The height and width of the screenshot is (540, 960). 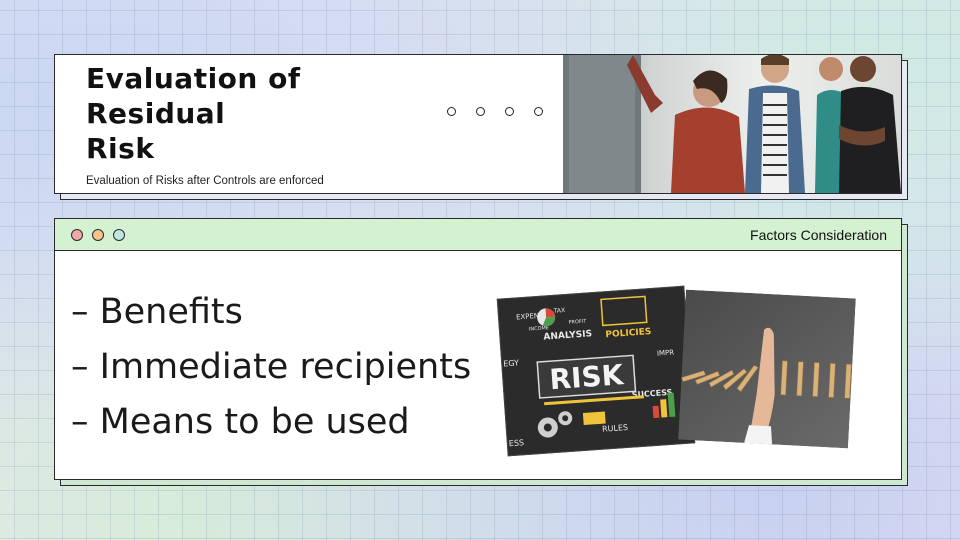 What do you see at coordinates (511, 363) in the screenshot?
I see `risk-label: EGY` at bounding box center [511, 363].